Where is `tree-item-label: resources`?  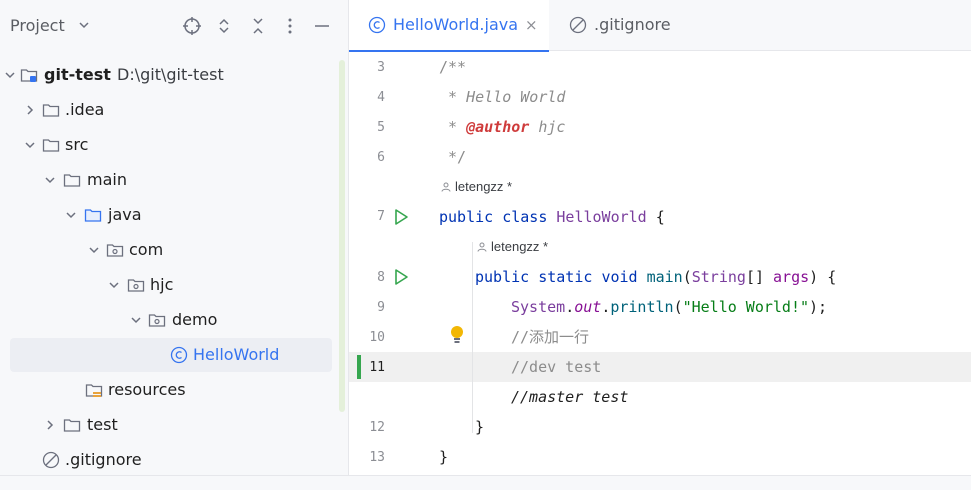
tree-item-label: resources is located at coordinates (147, 389).